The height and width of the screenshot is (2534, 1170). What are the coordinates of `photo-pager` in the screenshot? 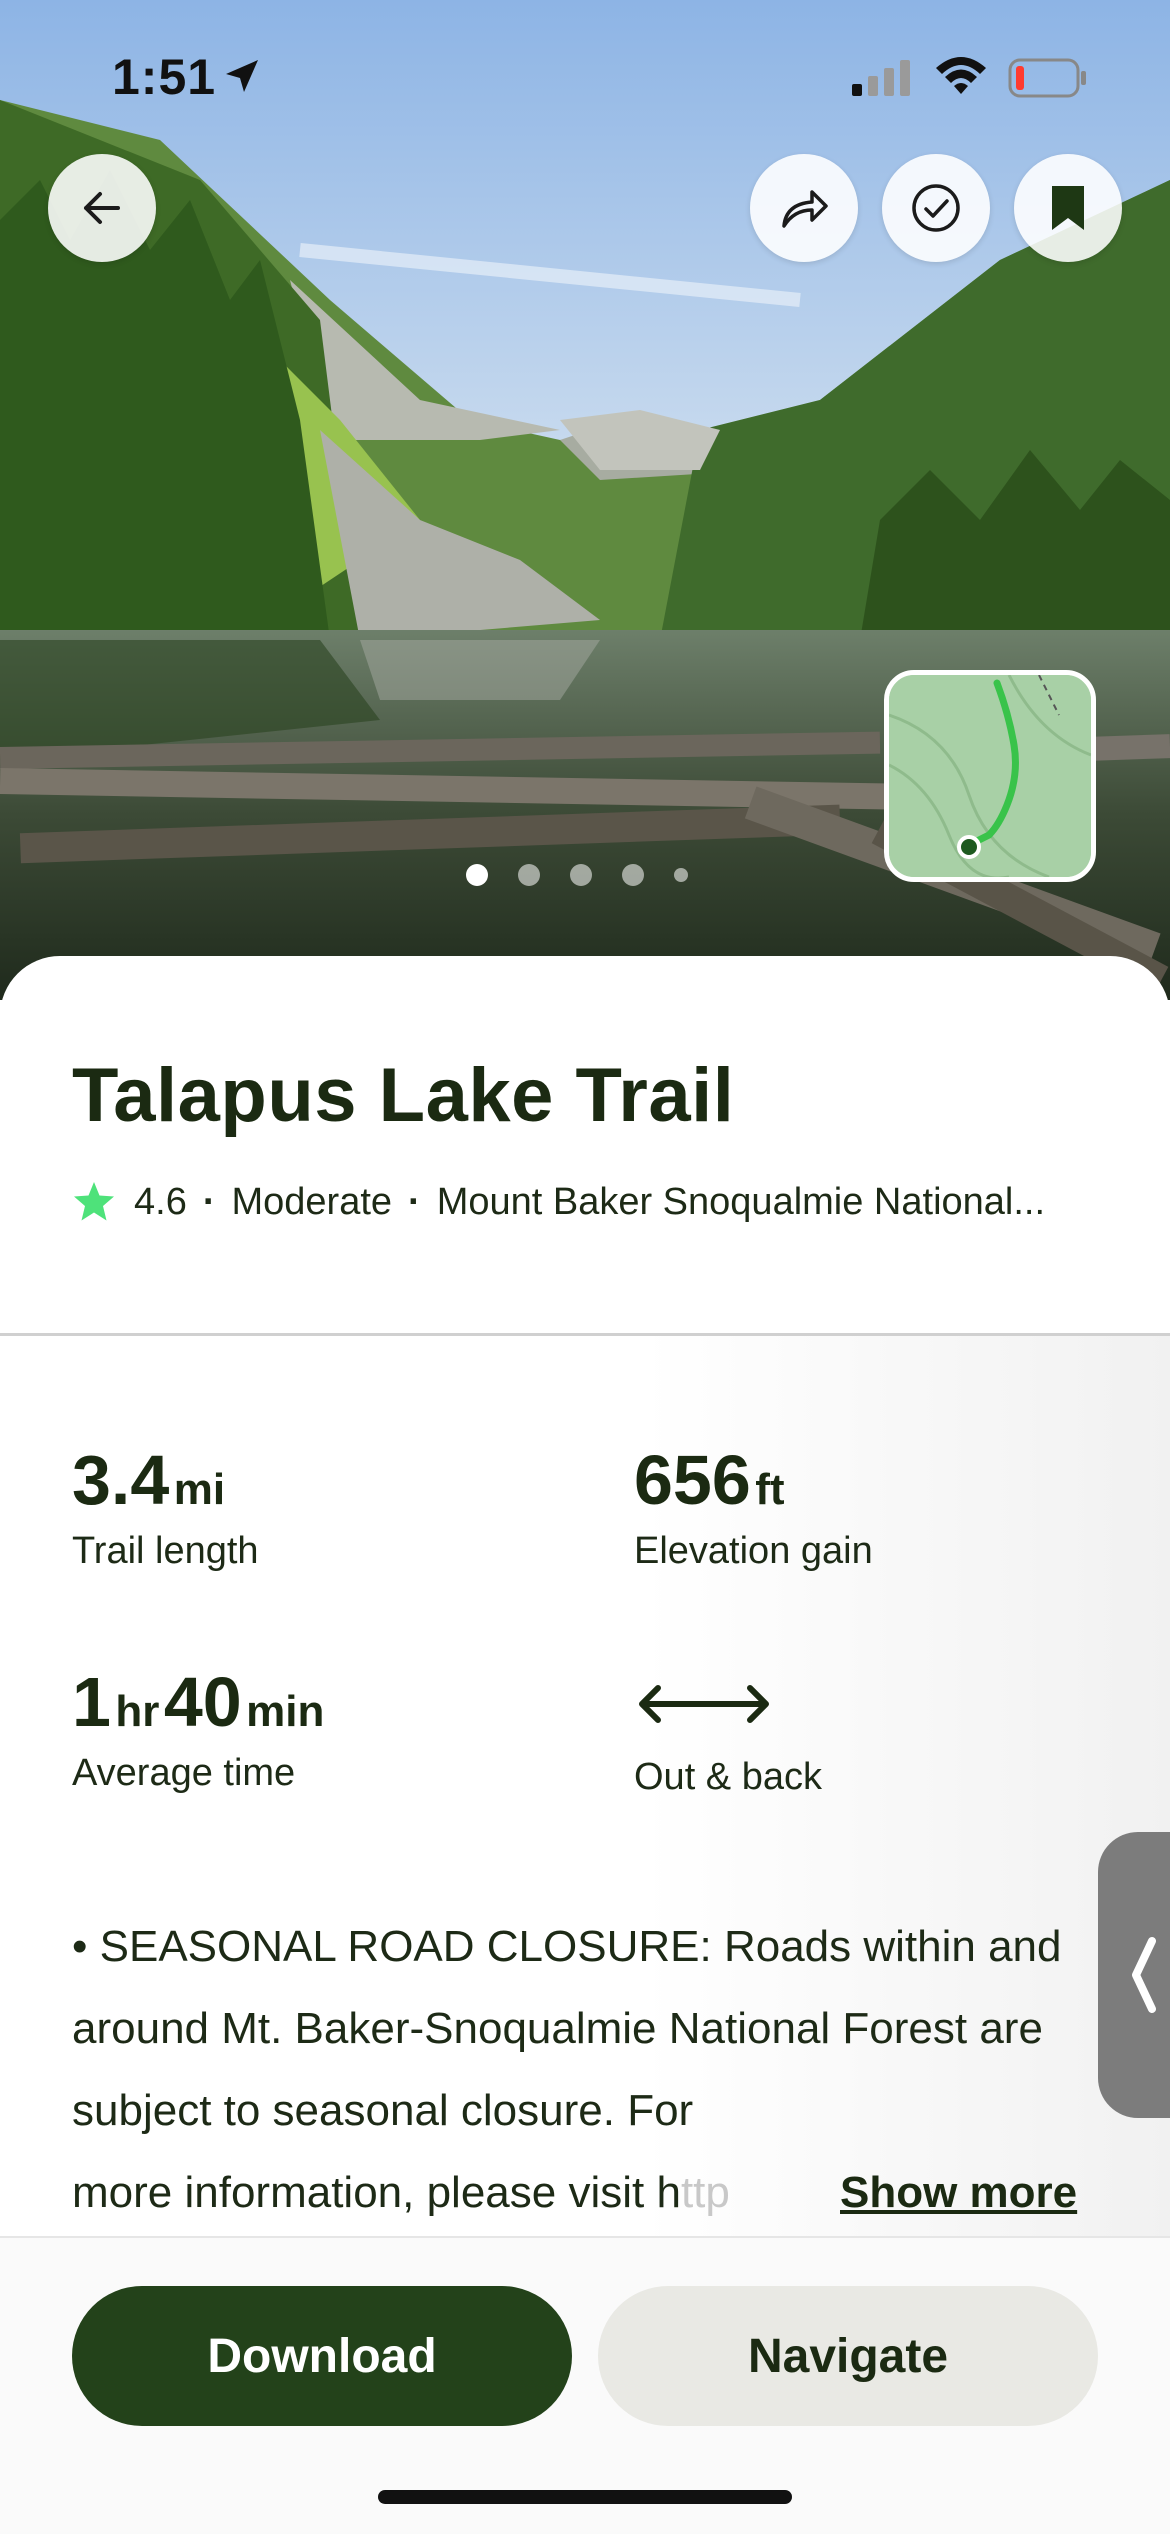 It's located at (577, 875).